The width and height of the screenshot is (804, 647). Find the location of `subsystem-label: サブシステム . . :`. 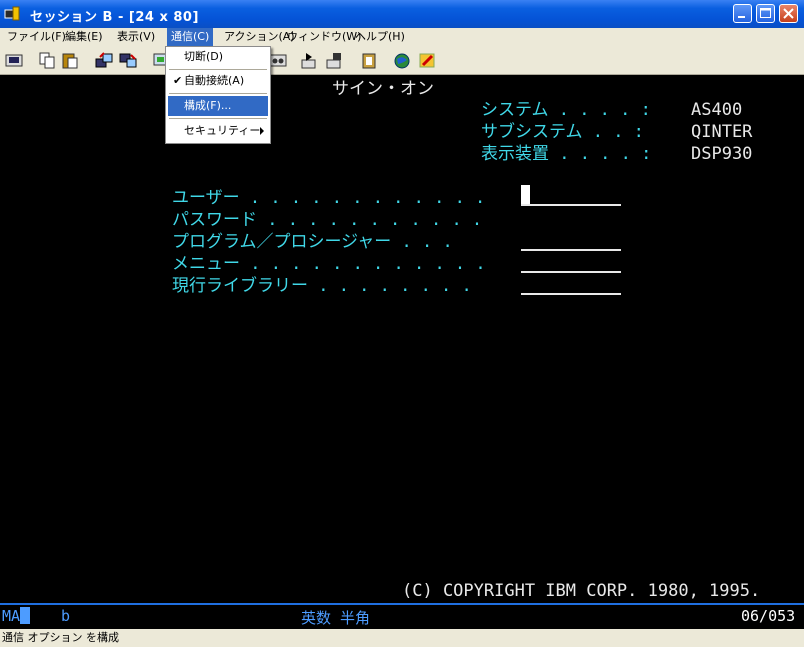

subsystem-label: サブシステム . . : is located at coordinates (562, 132).